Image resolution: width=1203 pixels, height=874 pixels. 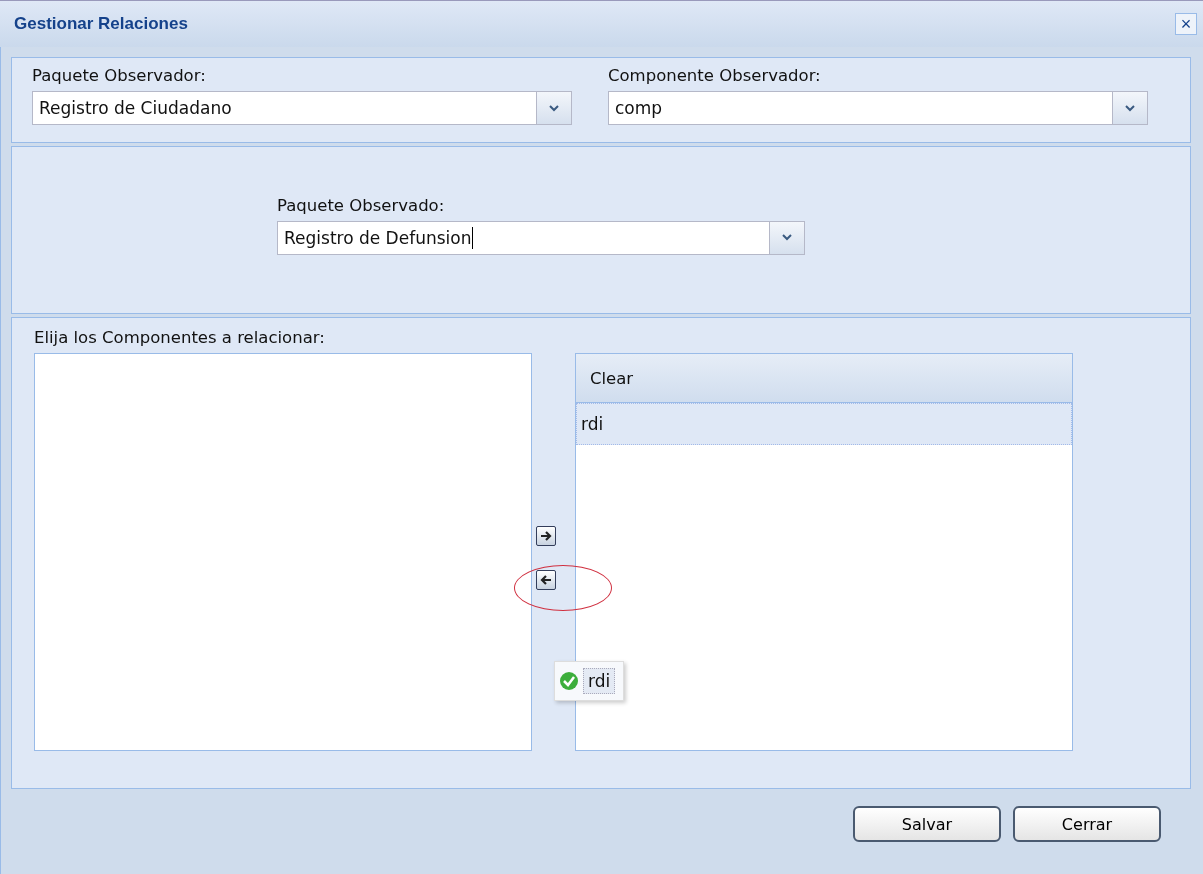 What do you see at coordinates (1186, 24) in the screenshot?
I see `close-button: ×` at bounding box center [1186, 24].